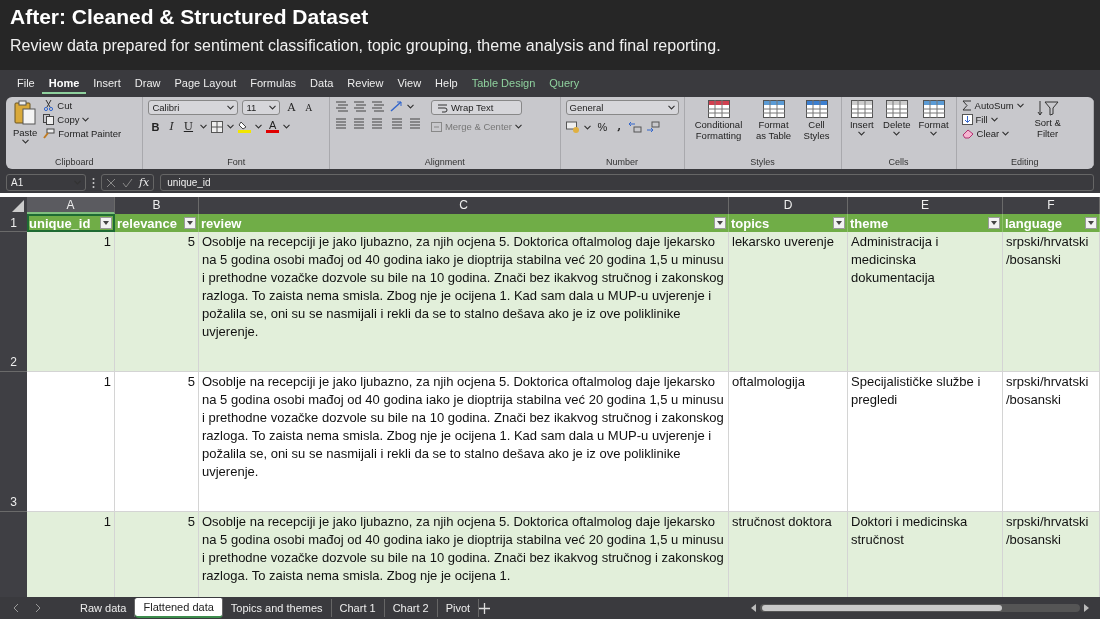 The width and height of the screenshot is (1100, 619). What do you see at coordinates (436, 126) in the screenshot?
I see `merge-icon` at bounding box center [436, 126].